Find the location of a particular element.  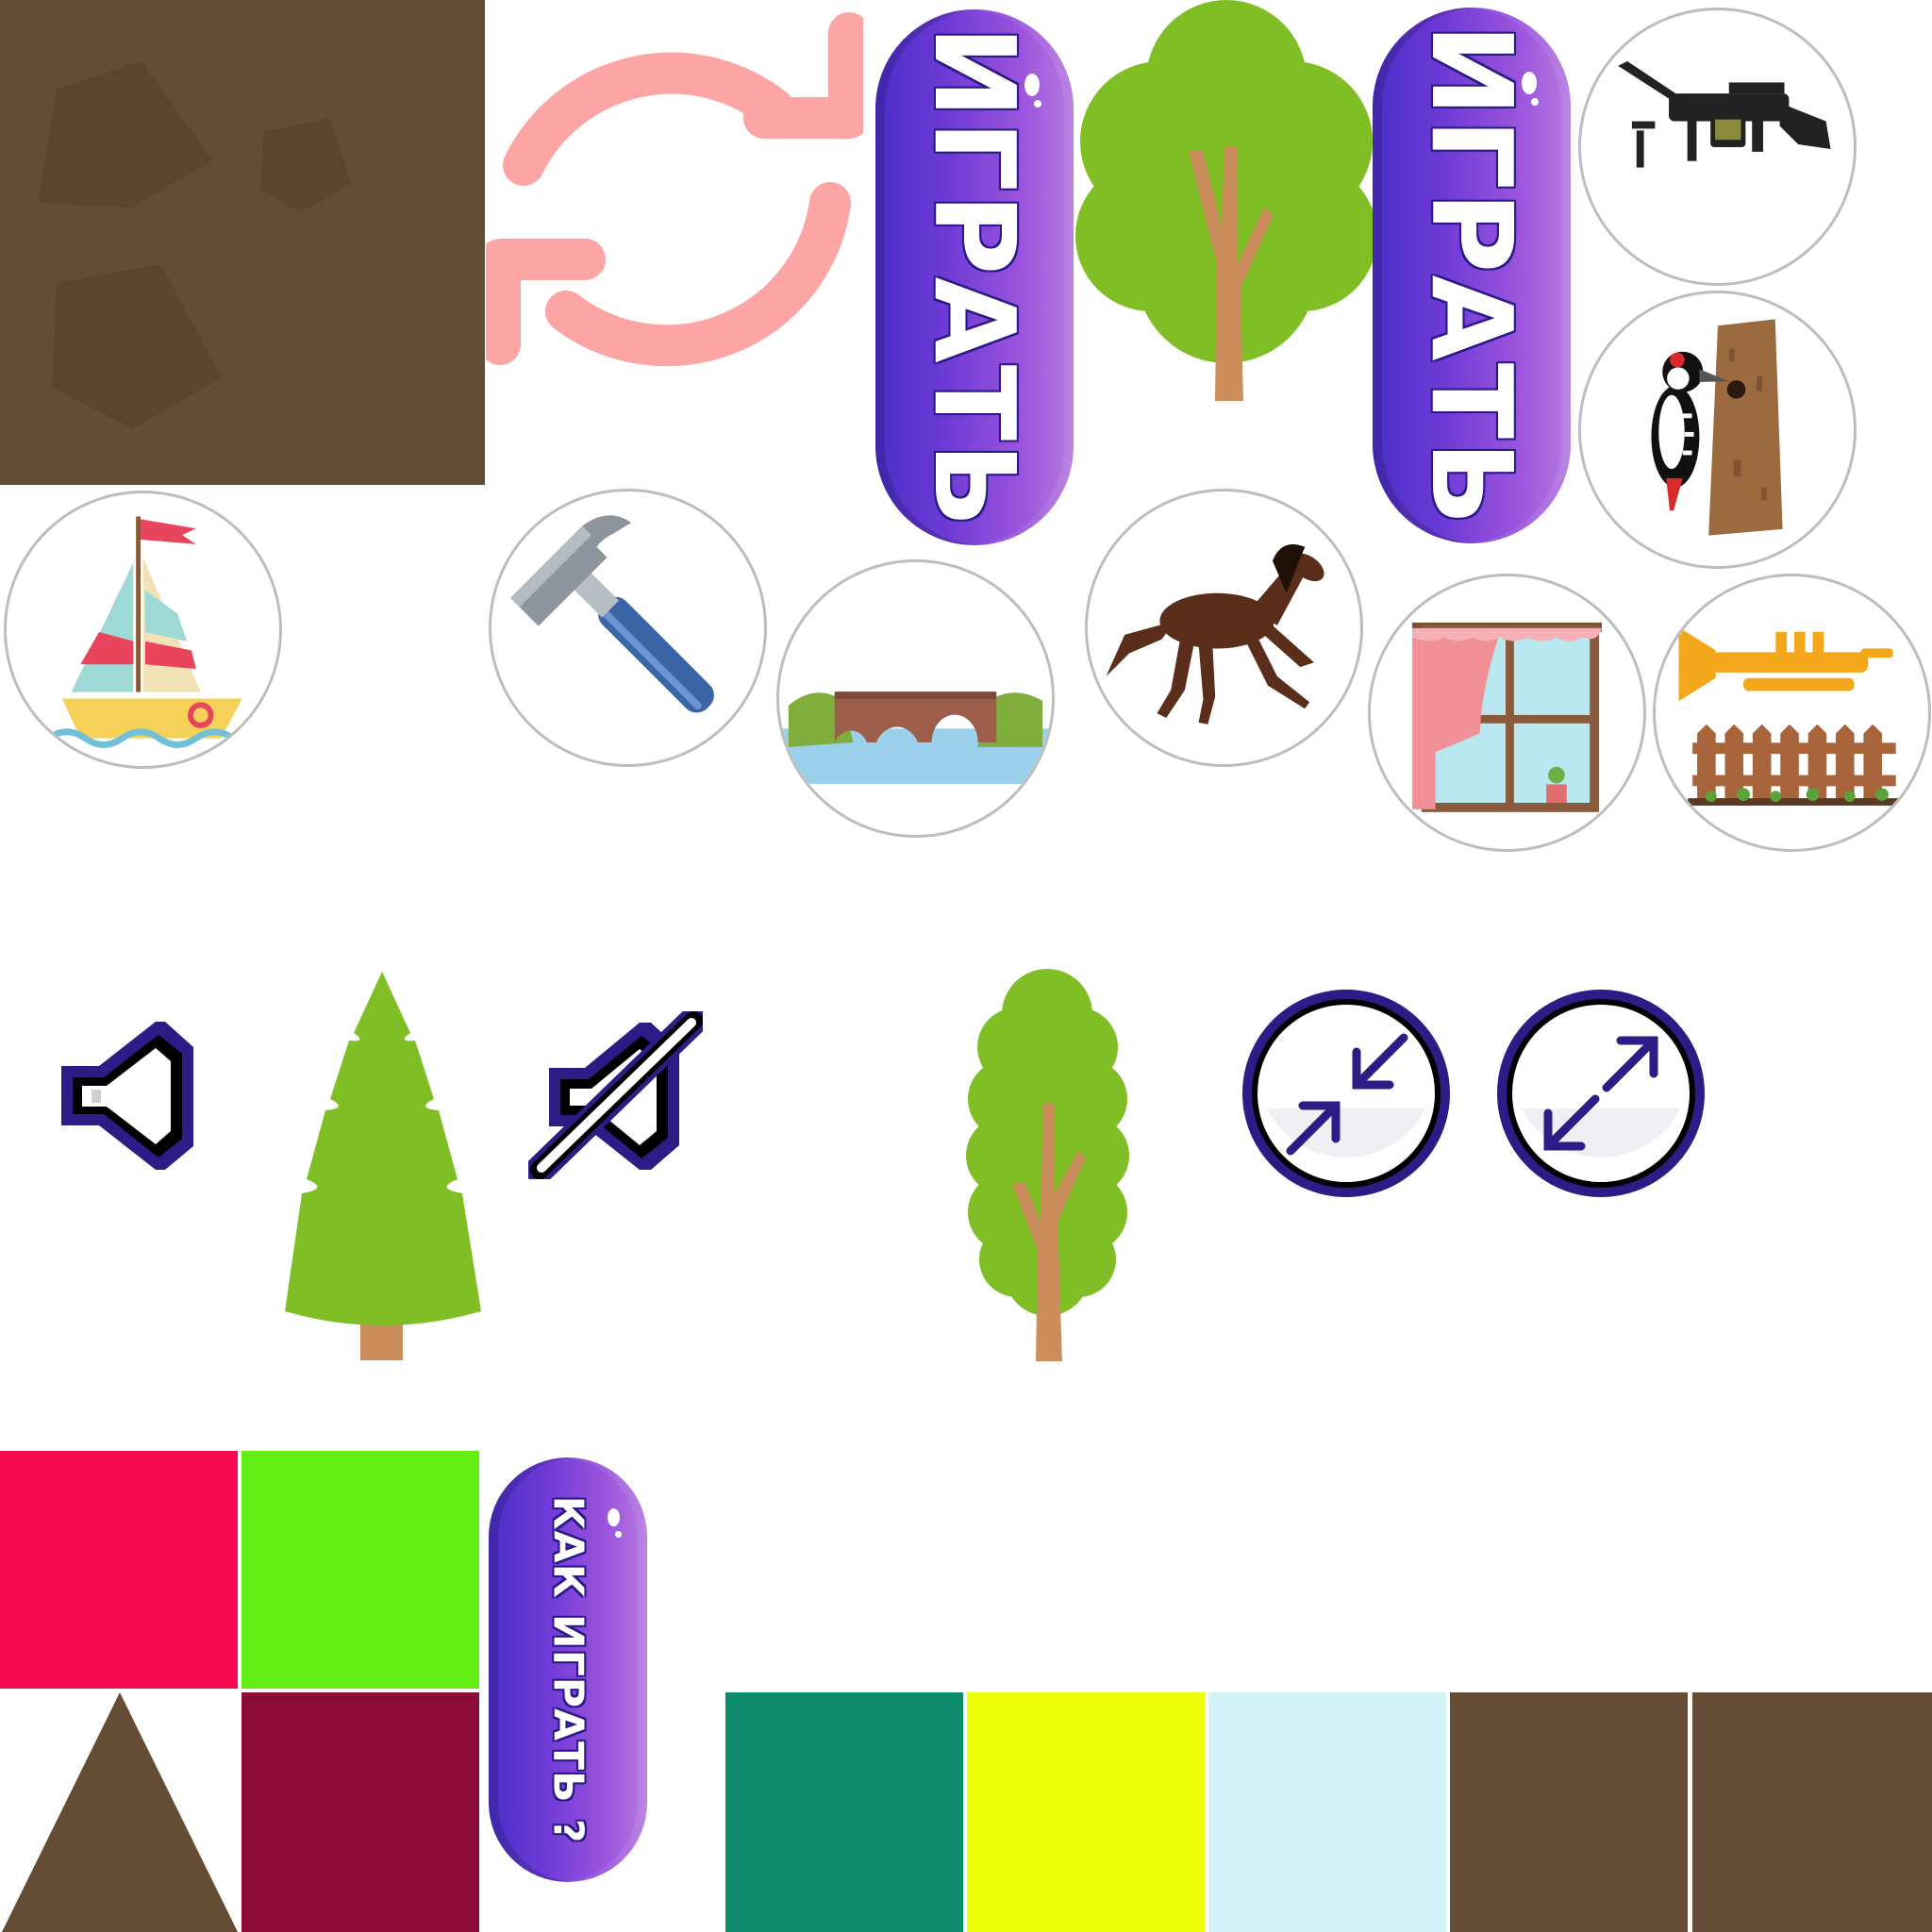

sailboat-icon is located at coordinates (144, 632).